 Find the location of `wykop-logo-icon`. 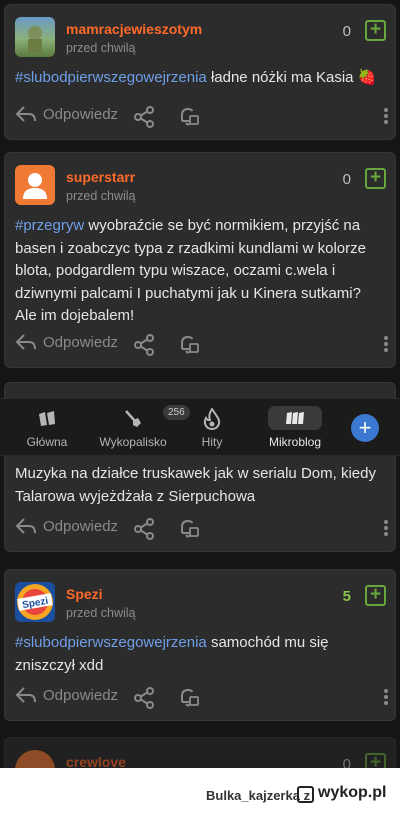

wykop-logo-icon is located at coordinates (305, 794).